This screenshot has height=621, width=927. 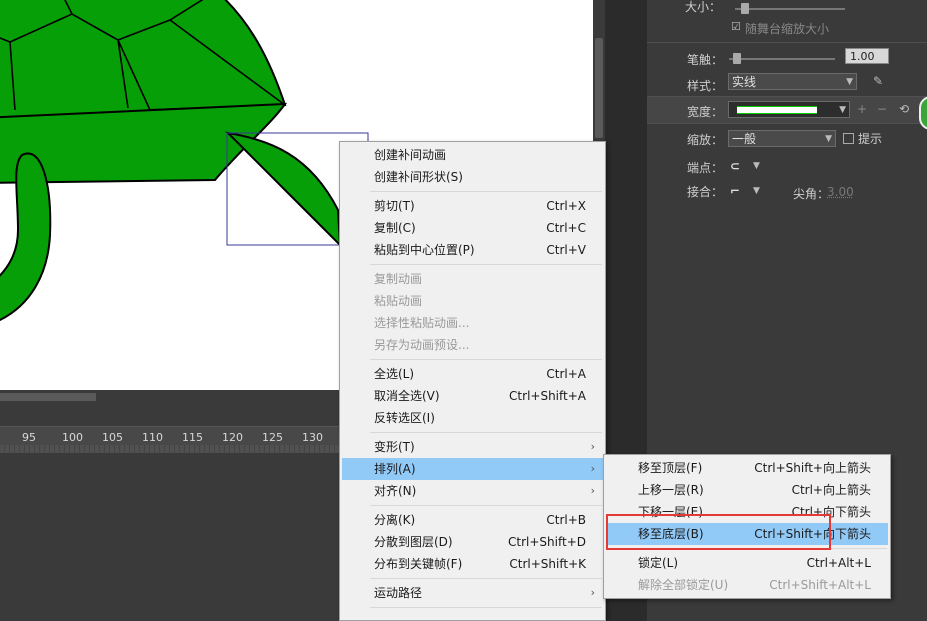 What do you see at coordinates (735, 166) in the screenshot?
I see `cap-style-icon: ⊂` at bounding box center [735, 166].